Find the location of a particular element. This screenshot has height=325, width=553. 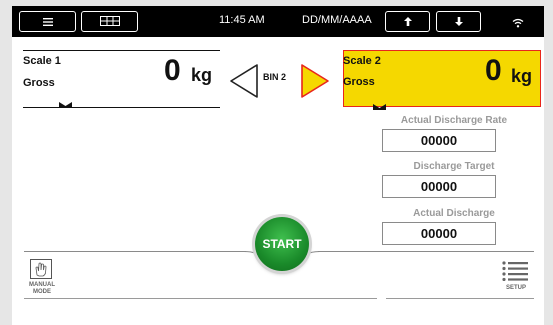

start-button: START is located at coordinates (282, 244).